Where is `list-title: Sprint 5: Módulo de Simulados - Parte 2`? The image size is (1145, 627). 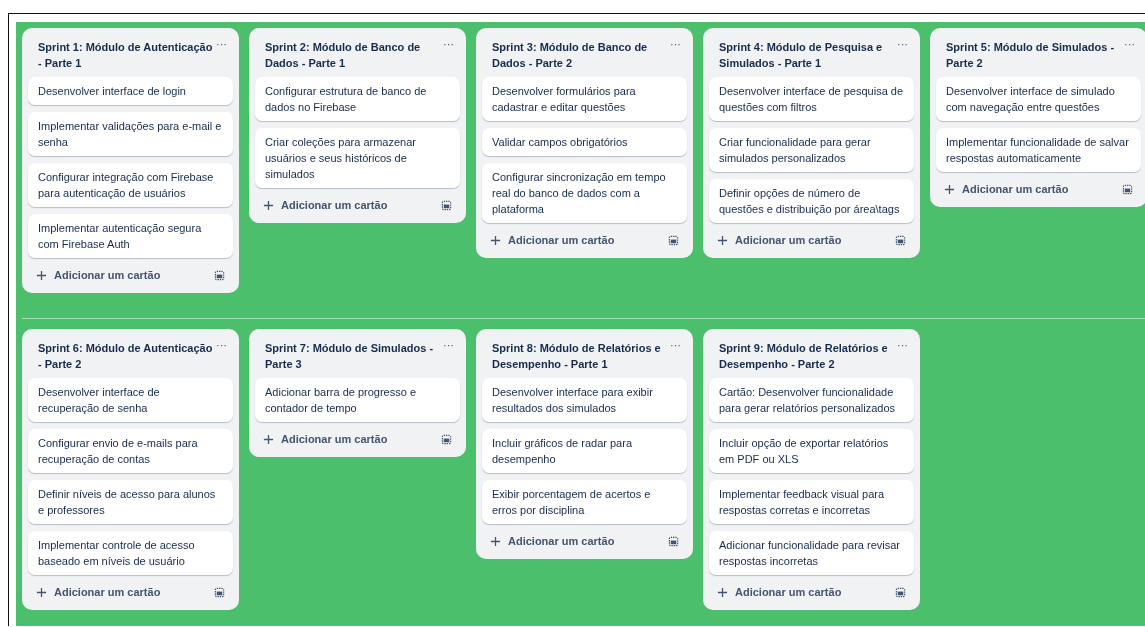 list-title: Sprint 5: Módulo de Simulados - Parte 2 is located at coordinates (1031, 55).